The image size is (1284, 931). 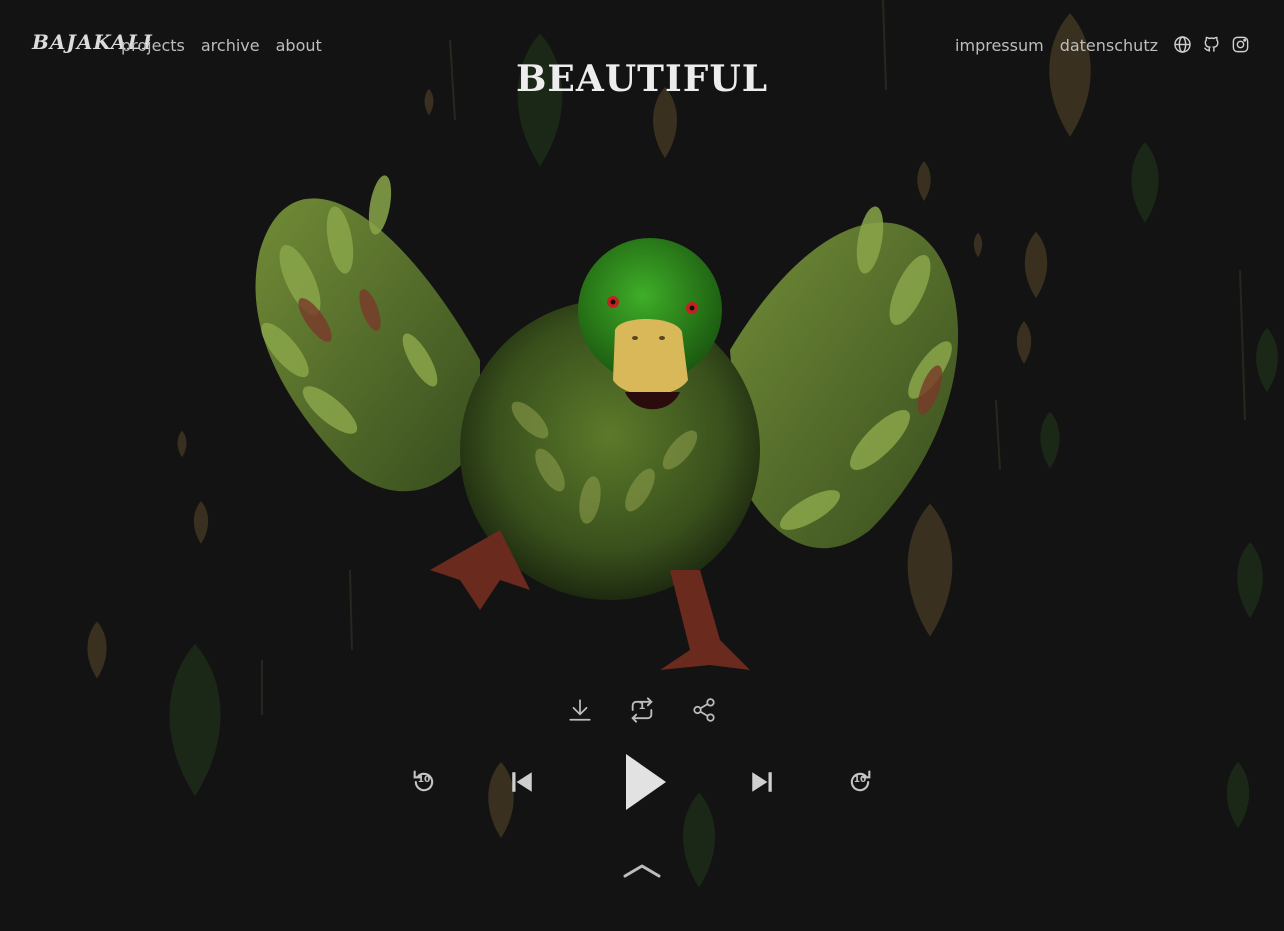 I want to click on download-button, so click(x=580, y=710).